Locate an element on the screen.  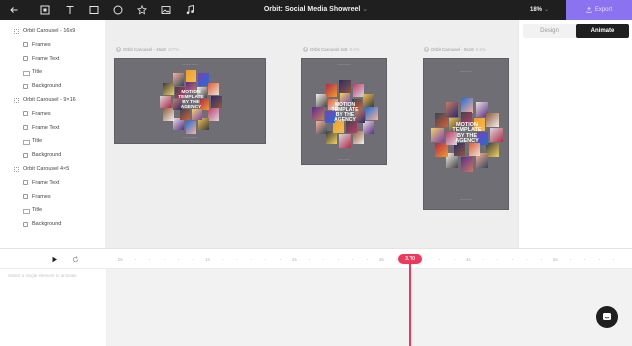
layer-group-item: Orbit Carousel - 16x9 is located at coordinates (44, 31).